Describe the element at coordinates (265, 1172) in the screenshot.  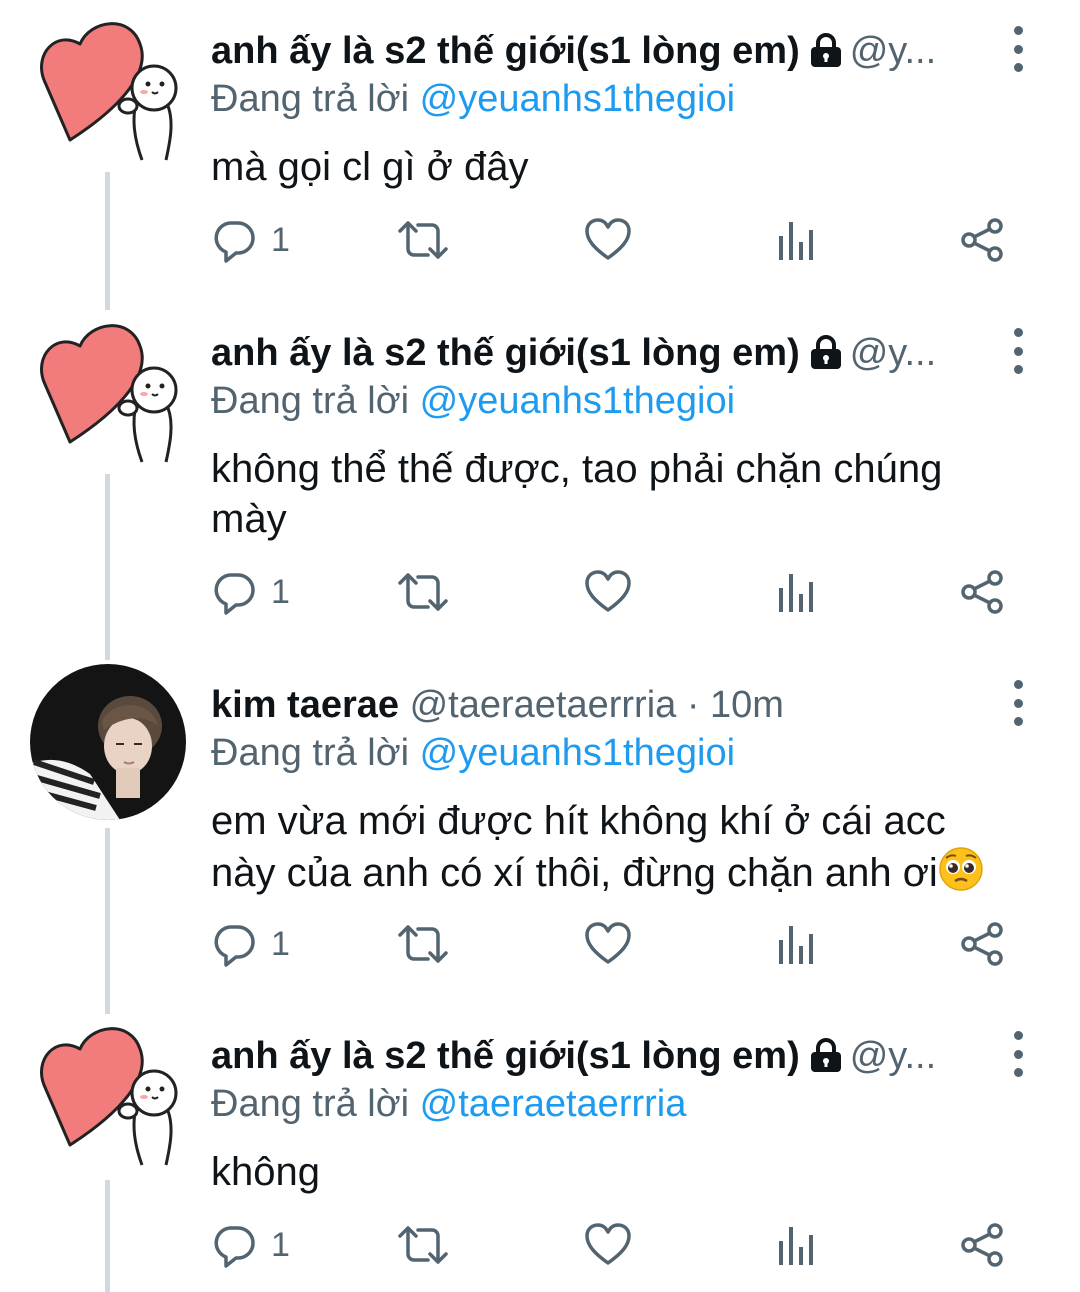
I see `tweet-text: không` at that location.